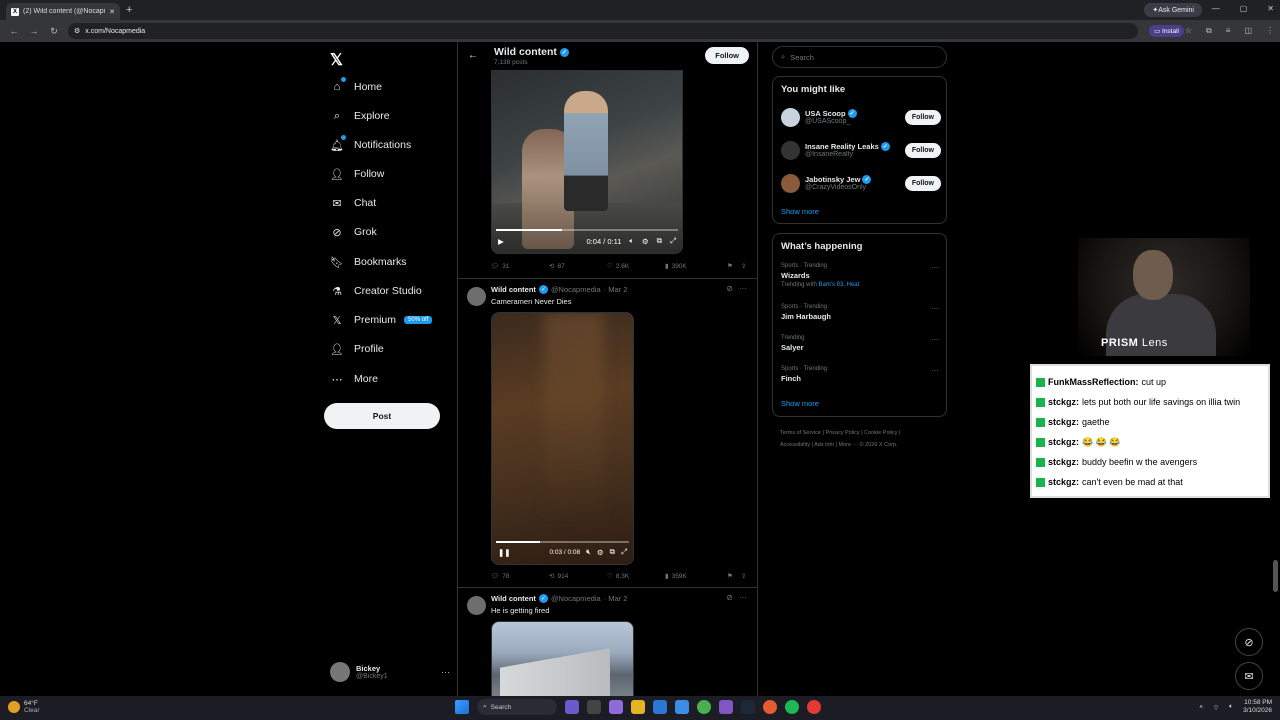 The width and height of the screenshot is (1280, 720). What do you see at coordinates (1270, 31) in the screenshot?
I see `menu-icon: ⋮` at bounding box center [1270, 31].